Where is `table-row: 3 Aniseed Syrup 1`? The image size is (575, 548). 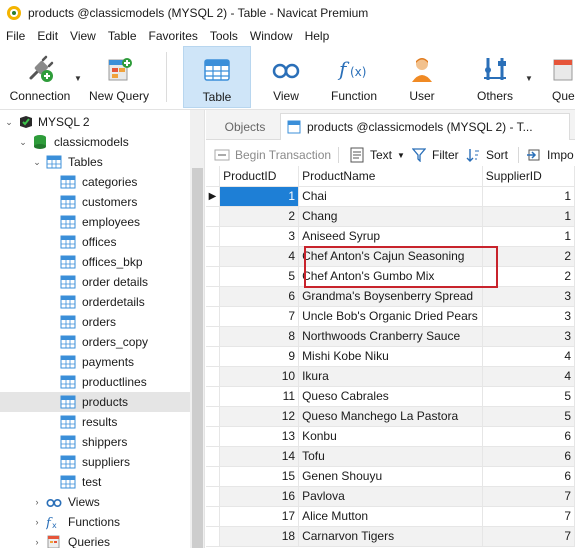
table-row: 3 Aniseed Syrup 1 is located at coordinates (390, 236).